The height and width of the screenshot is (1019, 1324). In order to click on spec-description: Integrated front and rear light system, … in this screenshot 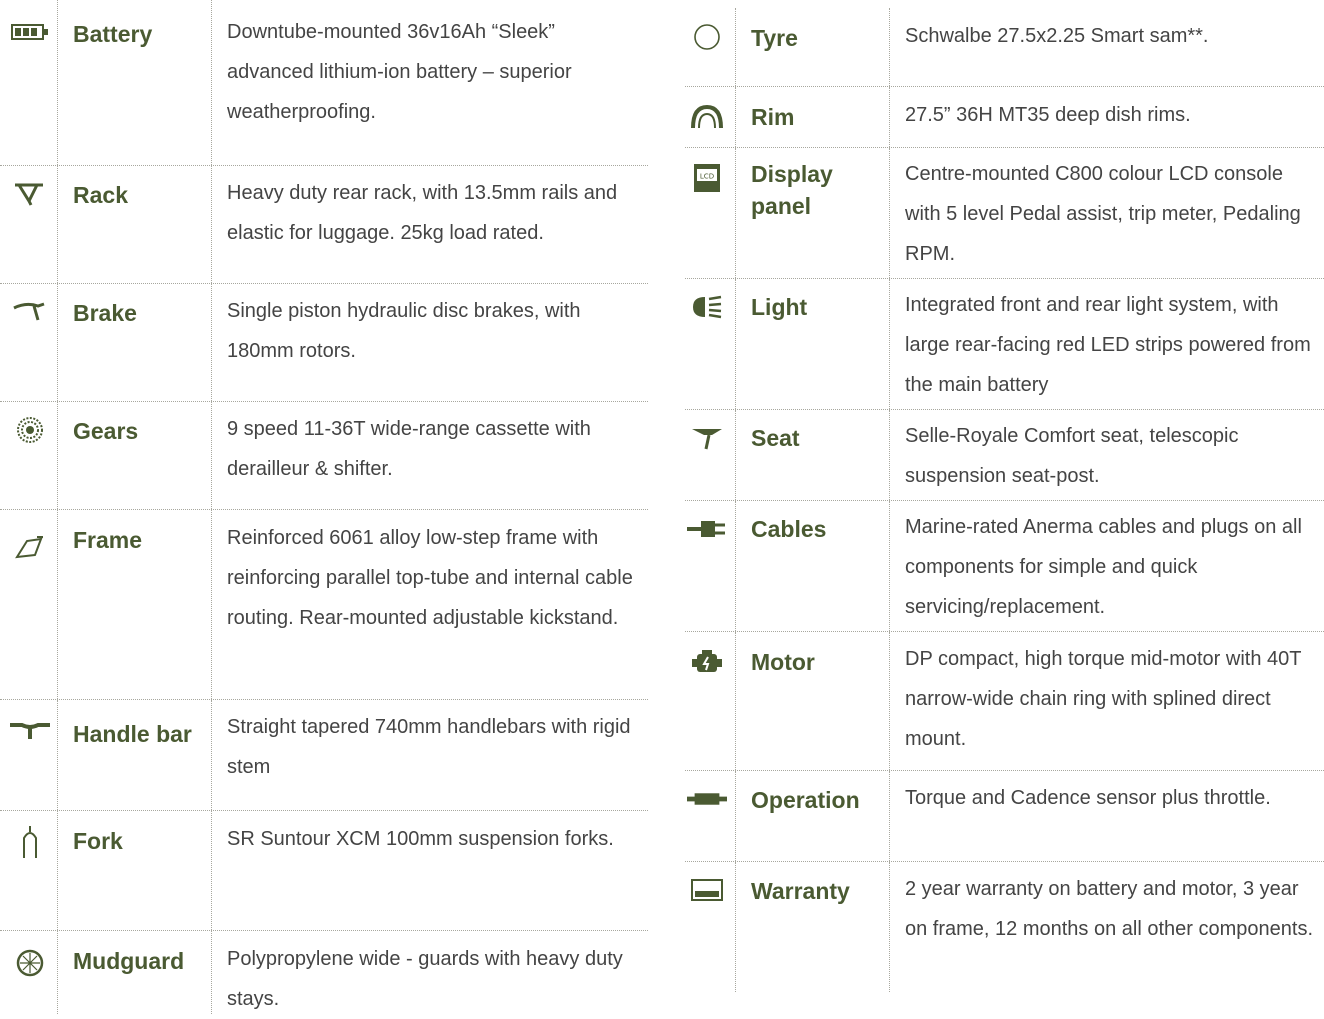, I will do `click(1108, 345)`.